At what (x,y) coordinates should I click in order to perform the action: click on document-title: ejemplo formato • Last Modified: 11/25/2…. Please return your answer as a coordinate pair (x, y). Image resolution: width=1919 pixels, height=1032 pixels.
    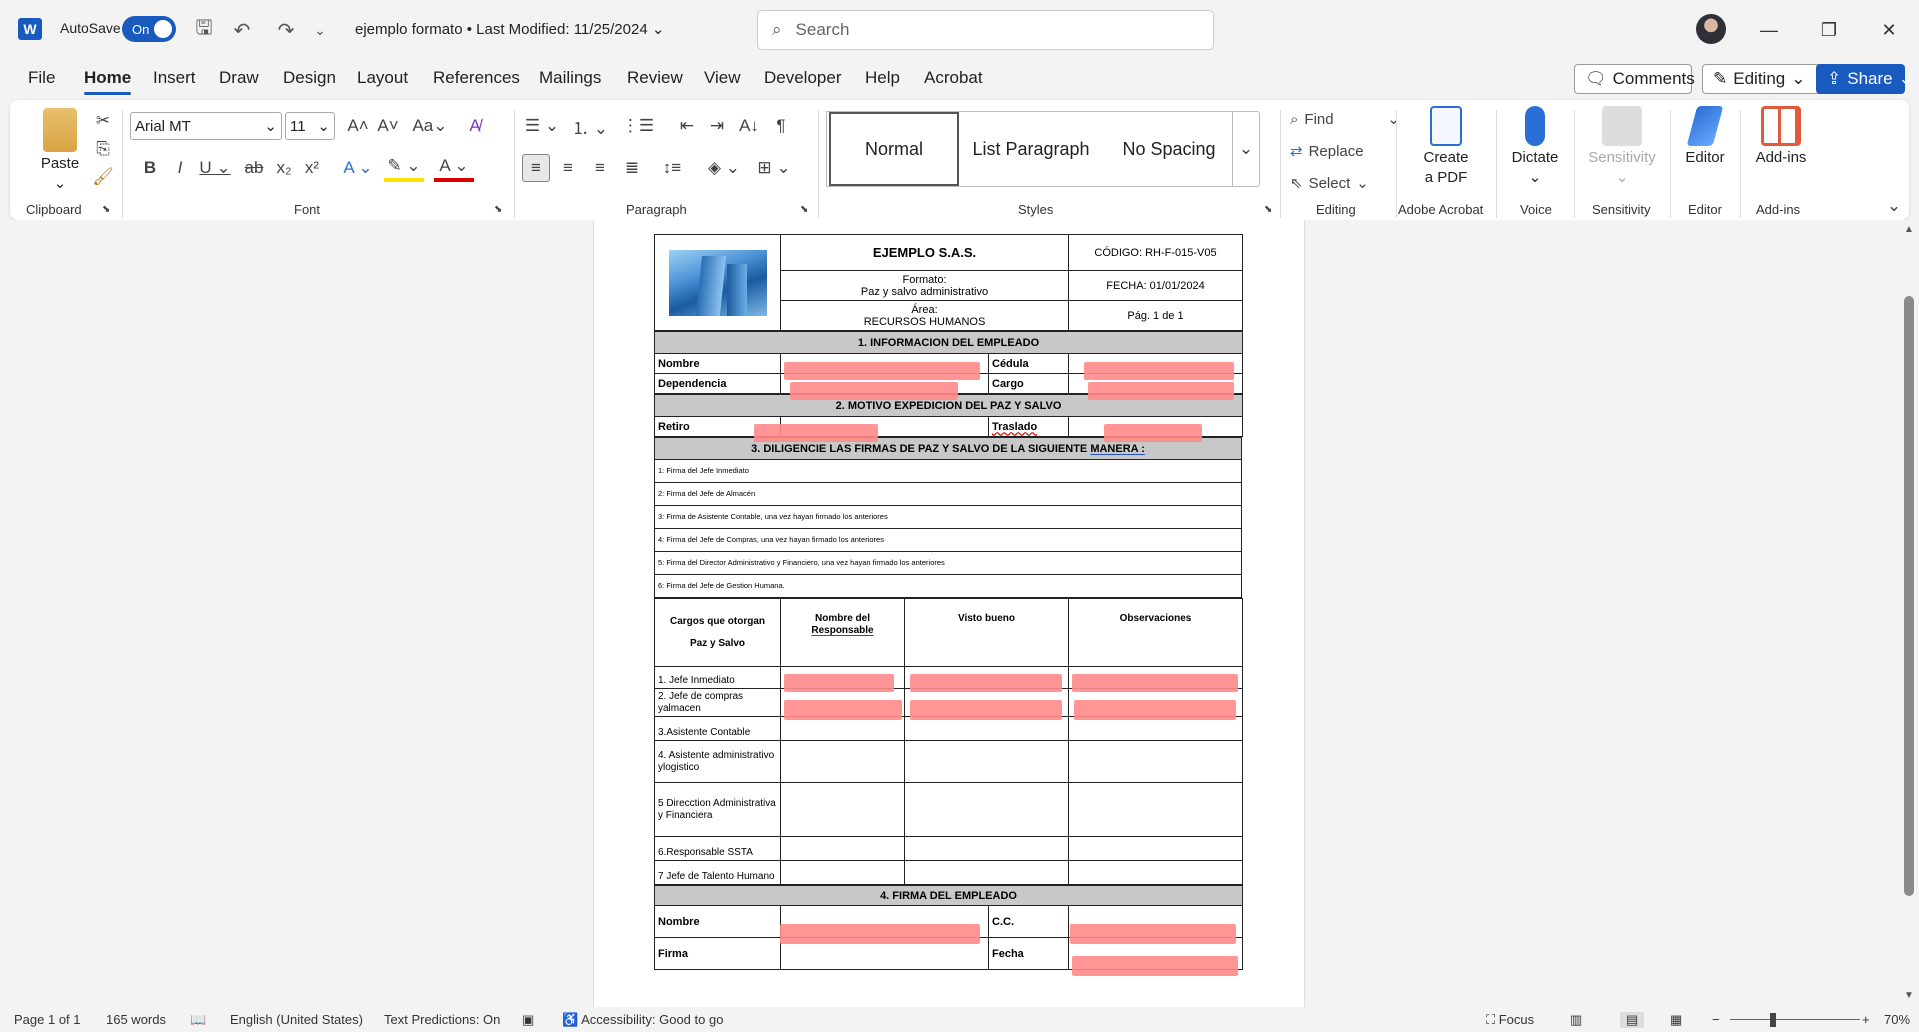
    Looking at the image, I should click on (509, 29).